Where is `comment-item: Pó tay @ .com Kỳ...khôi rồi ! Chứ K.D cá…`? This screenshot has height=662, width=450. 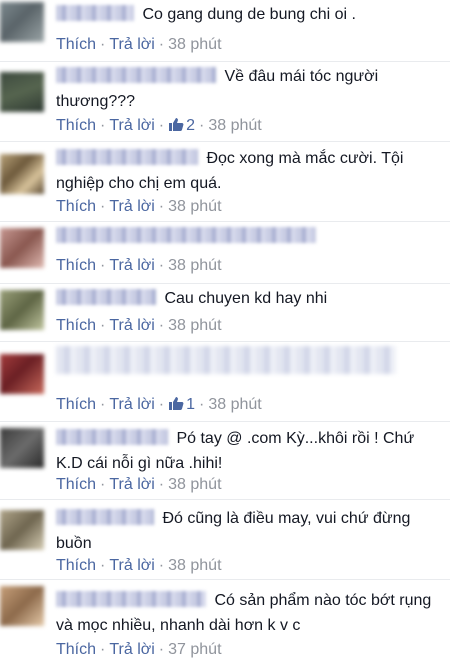
comment-item: Pó tay @ .com Kỳ...khôi rồi ! Chứ K.D cá… is located at coordinates (225, 461).